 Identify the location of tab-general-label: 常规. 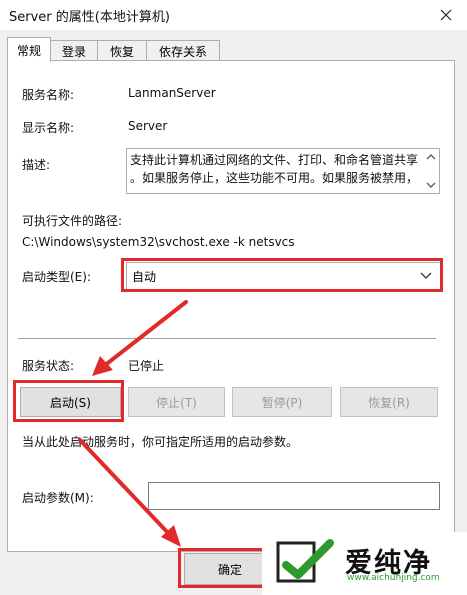
(28, 50).